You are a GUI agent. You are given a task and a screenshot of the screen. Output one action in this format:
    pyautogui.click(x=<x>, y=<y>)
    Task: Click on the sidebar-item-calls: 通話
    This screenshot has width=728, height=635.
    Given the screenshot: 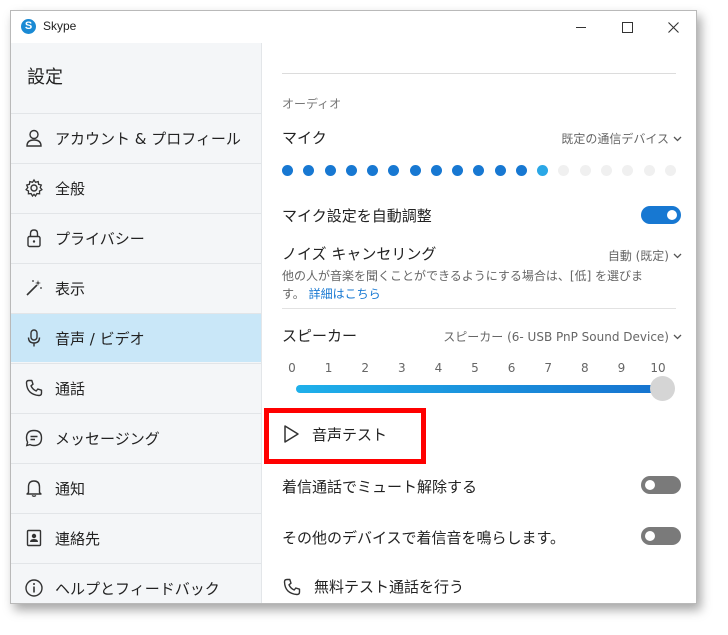 What is the action you would take?
    pyautogui.click(x=136, y=387)
    